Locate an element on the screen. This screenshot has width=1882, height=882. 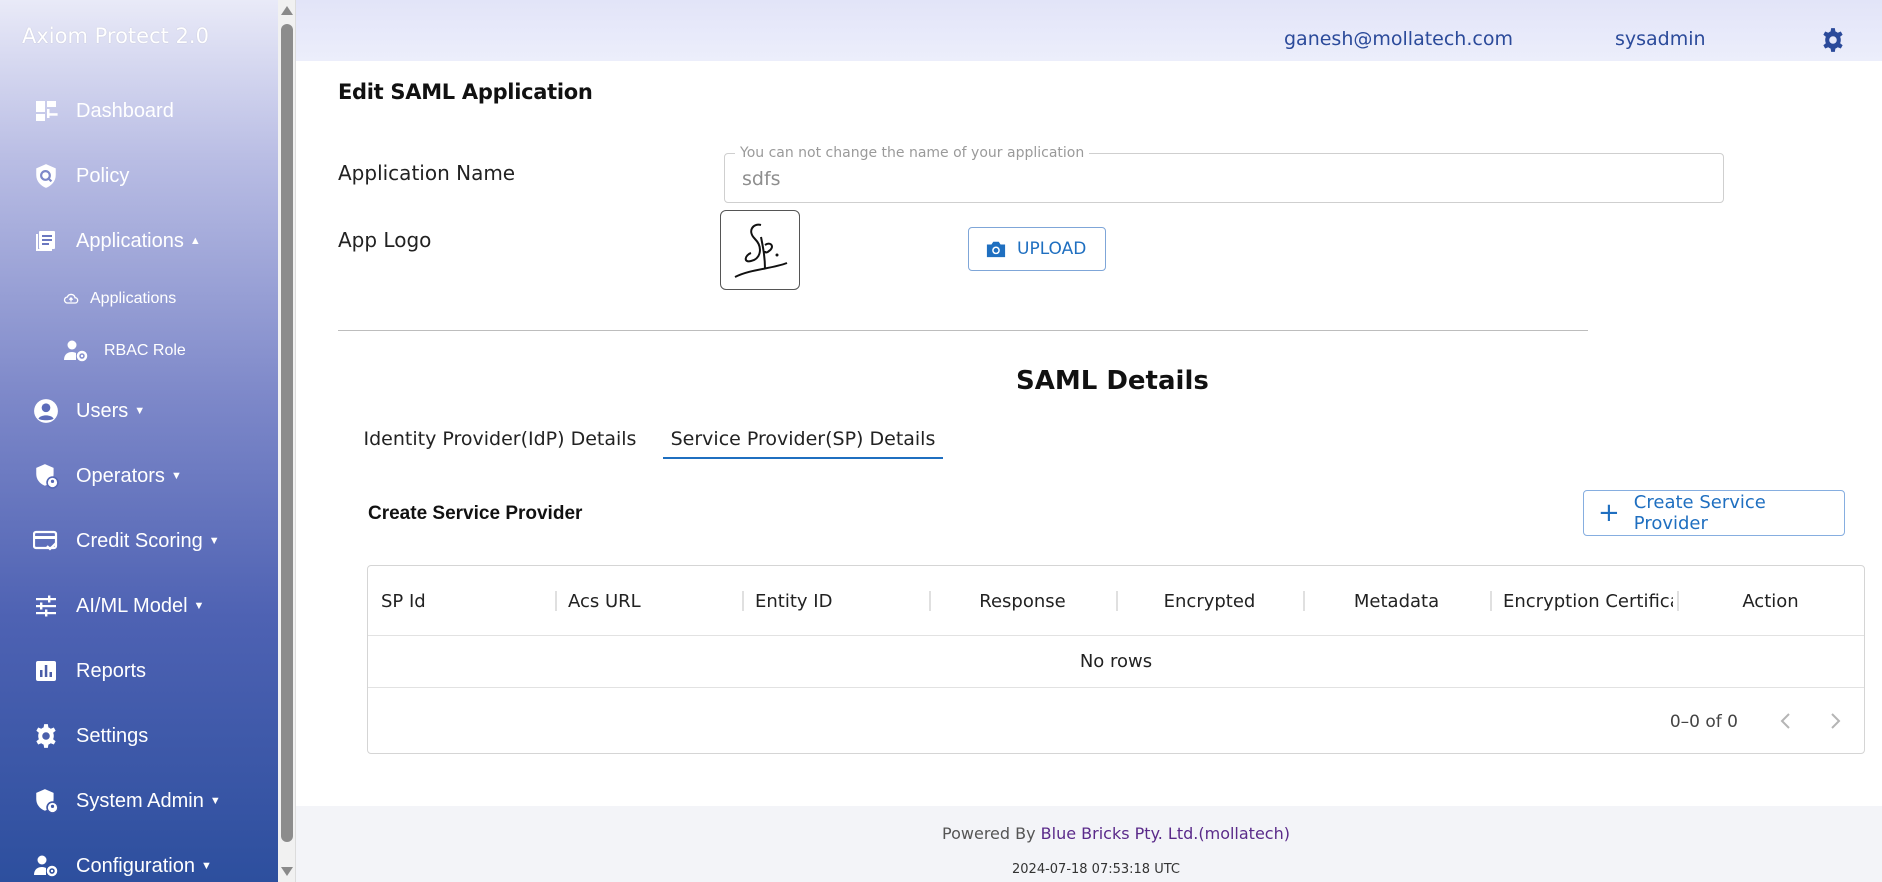
sidebar-item-configuration: Configuration ▼ is located at coordinates (139, 863).